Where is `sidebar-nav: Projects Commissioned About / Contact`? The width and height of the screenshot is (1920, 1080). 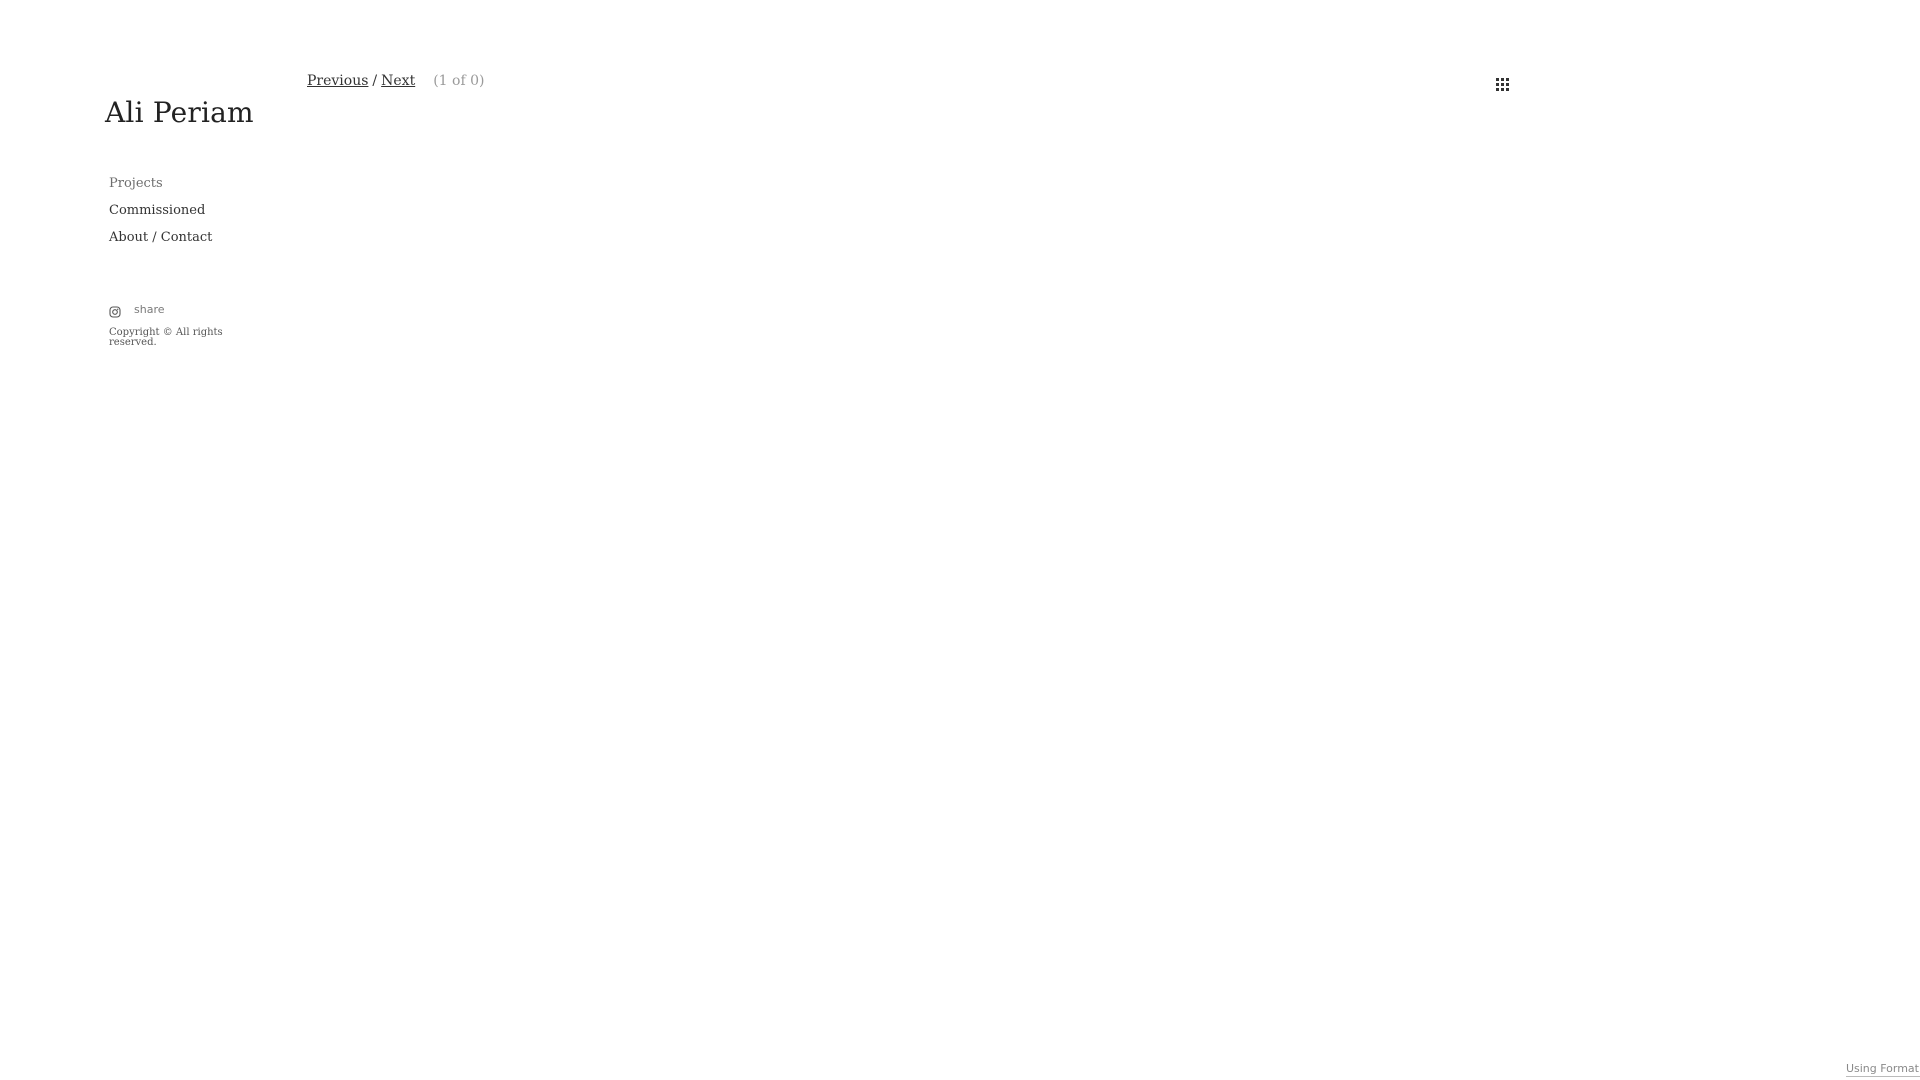 sidebar-nav: Projects Commissioned About / Contact is located at coordinates (160, 210).